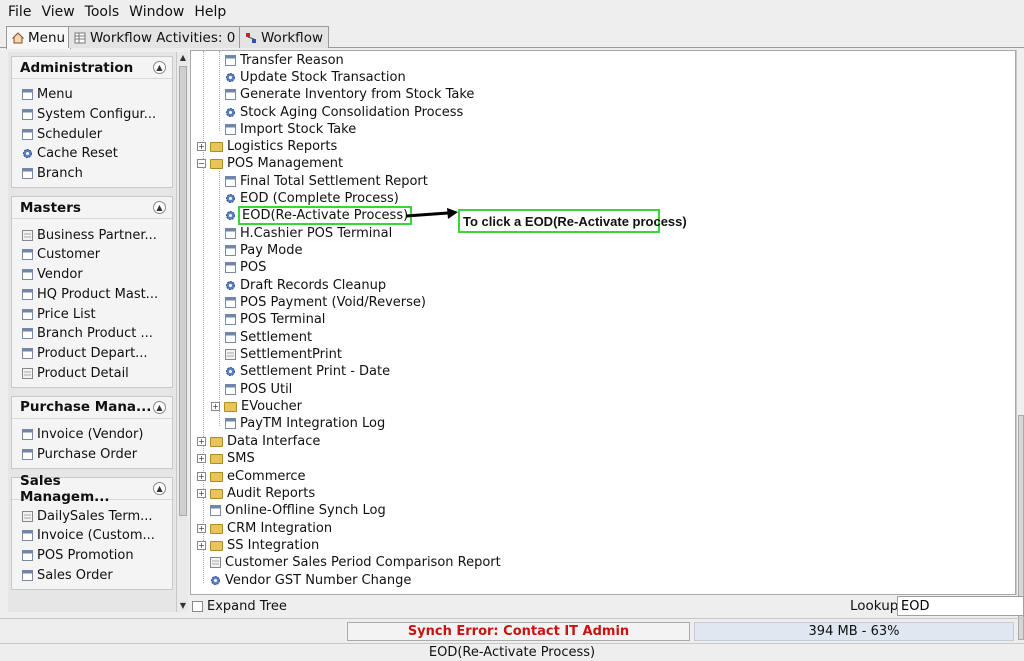  What do you see at coordinates (325, 302) in the screenshot?
I see `tree-item-pos-payment-void: POS Payment (Void/Reverse)` at bounding box center [325, 302].